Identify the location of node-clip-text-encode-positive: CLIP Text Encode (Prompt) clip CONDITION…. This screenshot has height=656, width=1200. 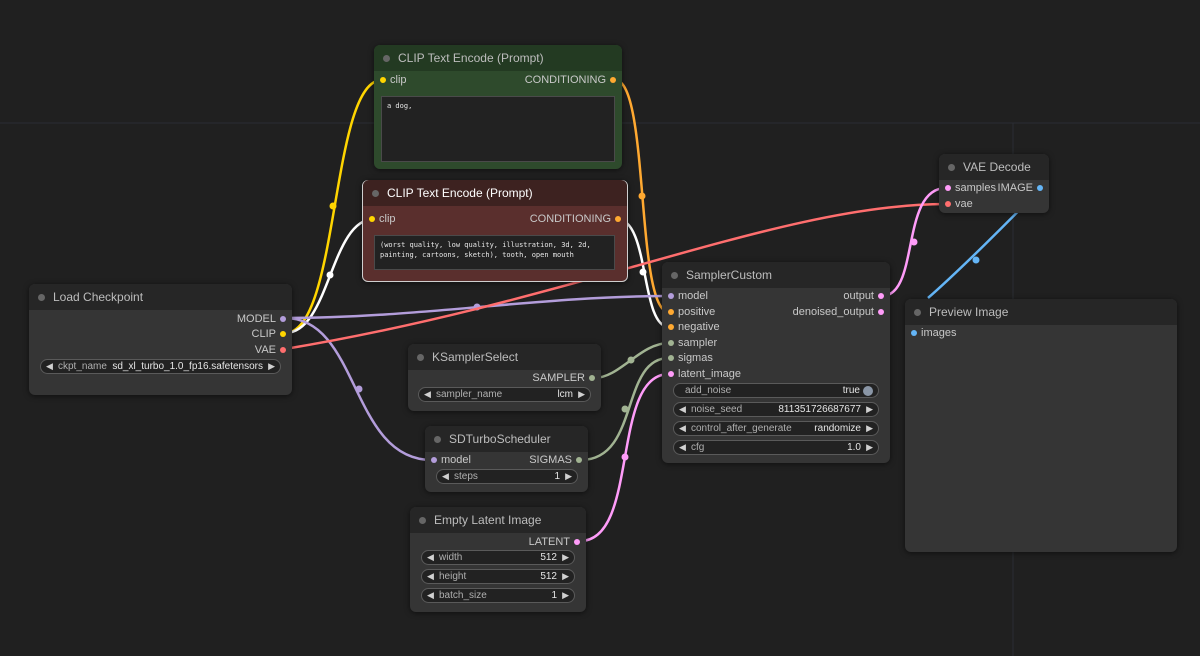
(498, 107).